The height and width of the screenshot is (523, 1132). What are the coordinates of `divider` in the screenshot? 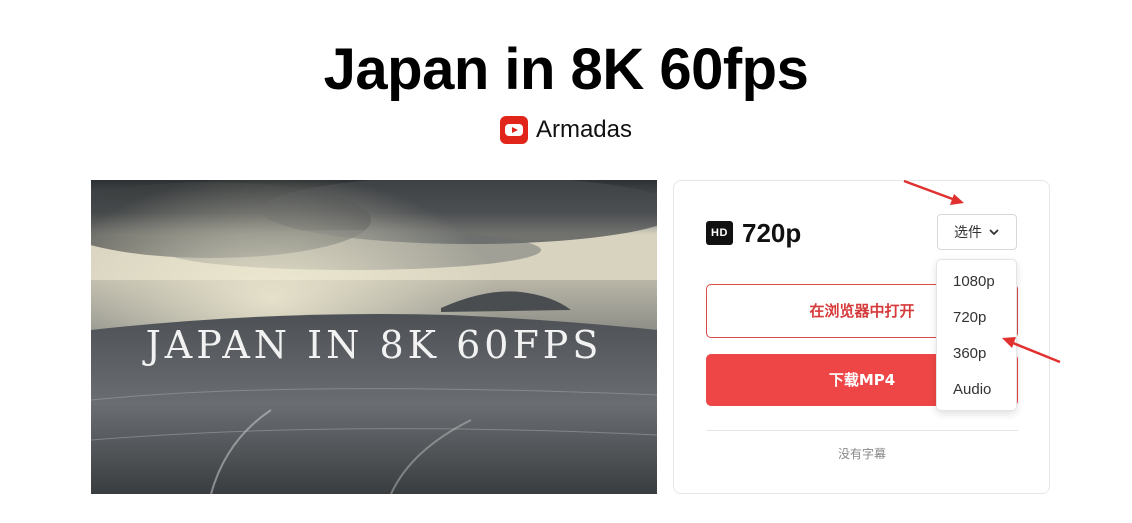 It's located at (862, 430).